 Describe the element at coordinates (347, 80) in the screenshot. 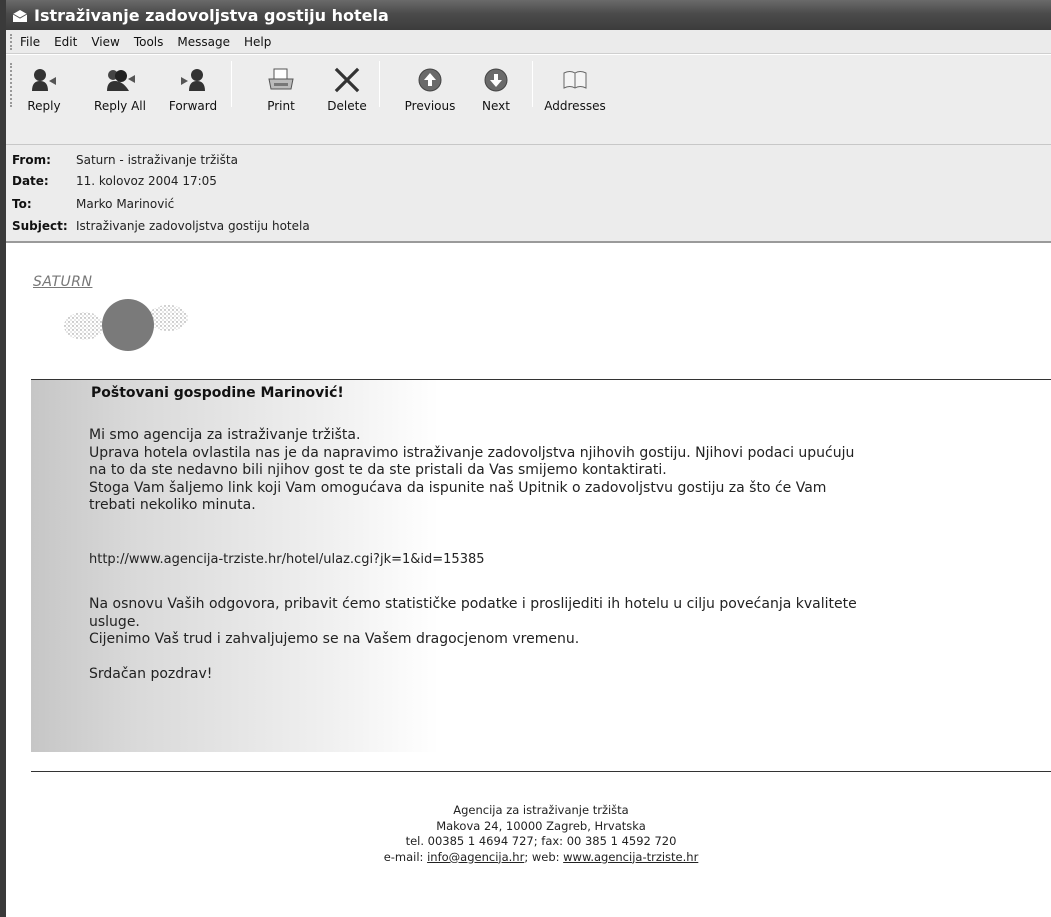

I see `delete-x-icon` at that location.